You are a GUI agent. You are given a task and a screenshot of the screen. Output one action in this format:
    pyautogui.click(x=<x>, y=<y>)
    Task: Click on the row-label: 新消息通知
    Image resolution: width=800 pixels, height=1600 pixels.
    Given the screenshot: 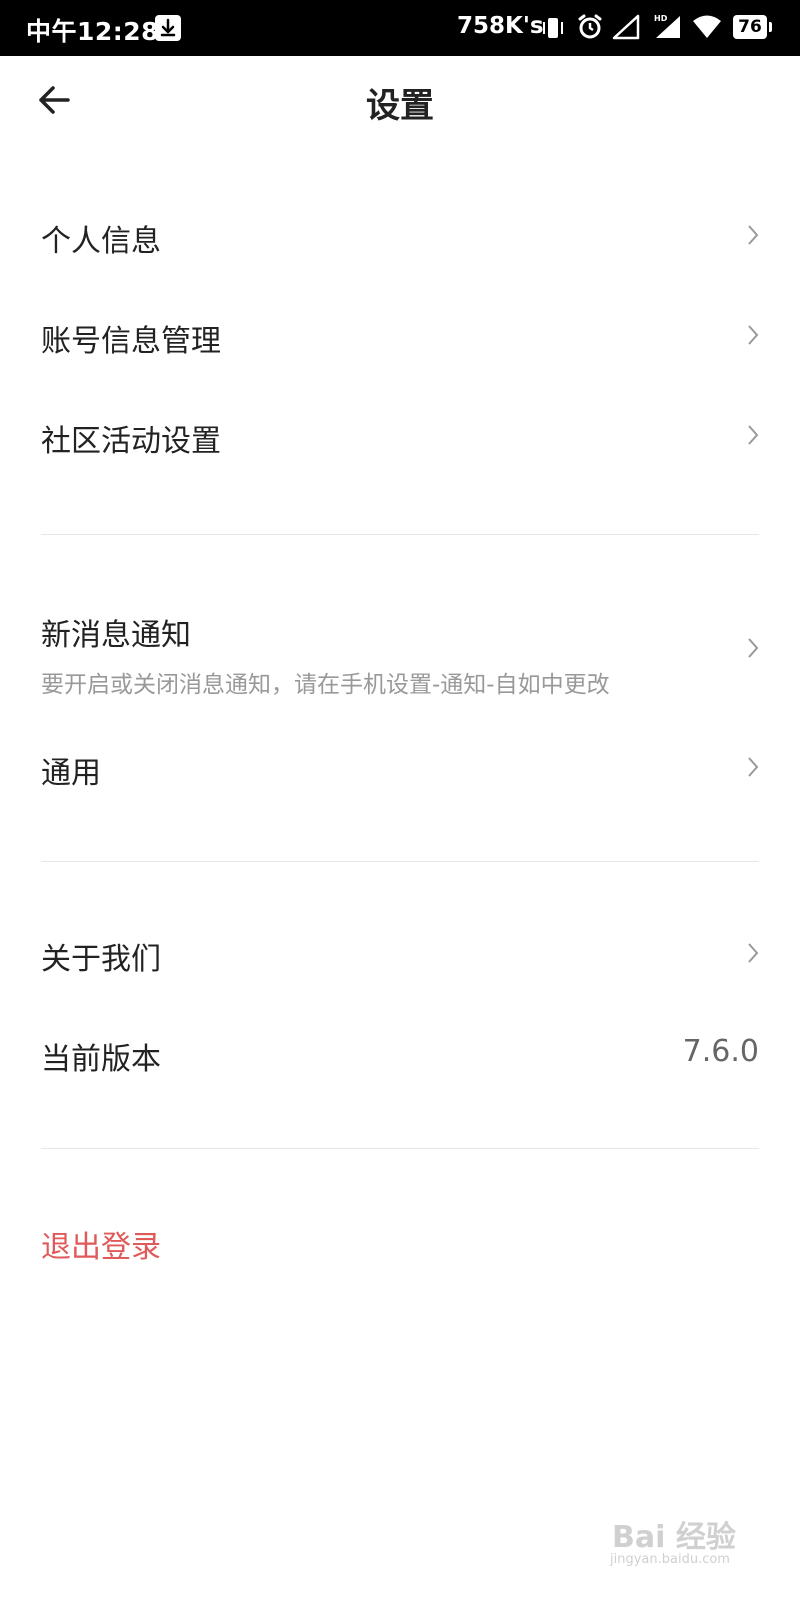 What is the action you would take?
    pyautogui.click(x=116, y=635)
    